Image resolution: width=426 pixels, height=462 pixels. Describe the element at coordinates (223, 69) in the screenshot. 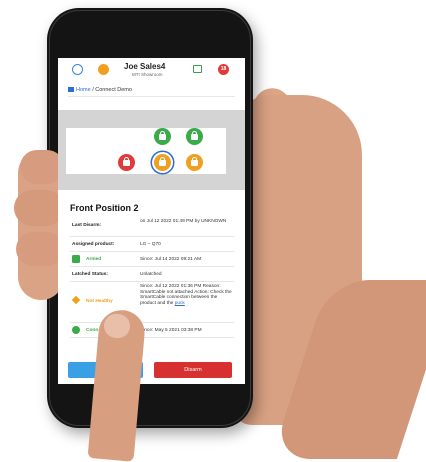

I see `notification-badge: 18` at that location.